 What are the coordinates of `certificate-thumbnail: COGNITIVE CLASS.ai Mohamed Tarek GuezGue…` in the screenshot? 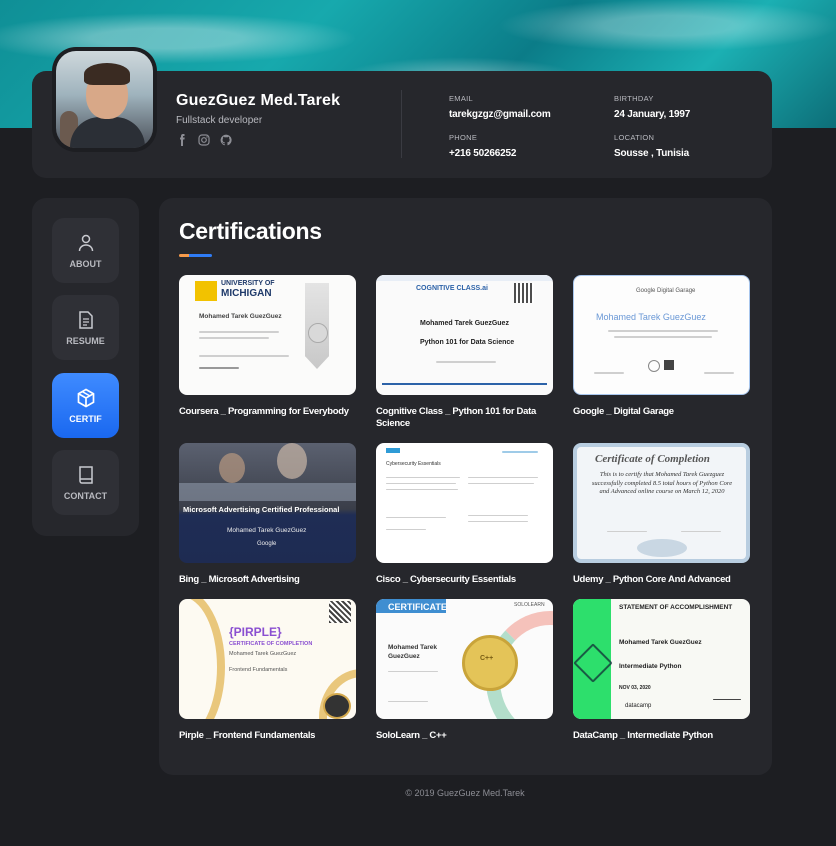 It's located at (464, 335).